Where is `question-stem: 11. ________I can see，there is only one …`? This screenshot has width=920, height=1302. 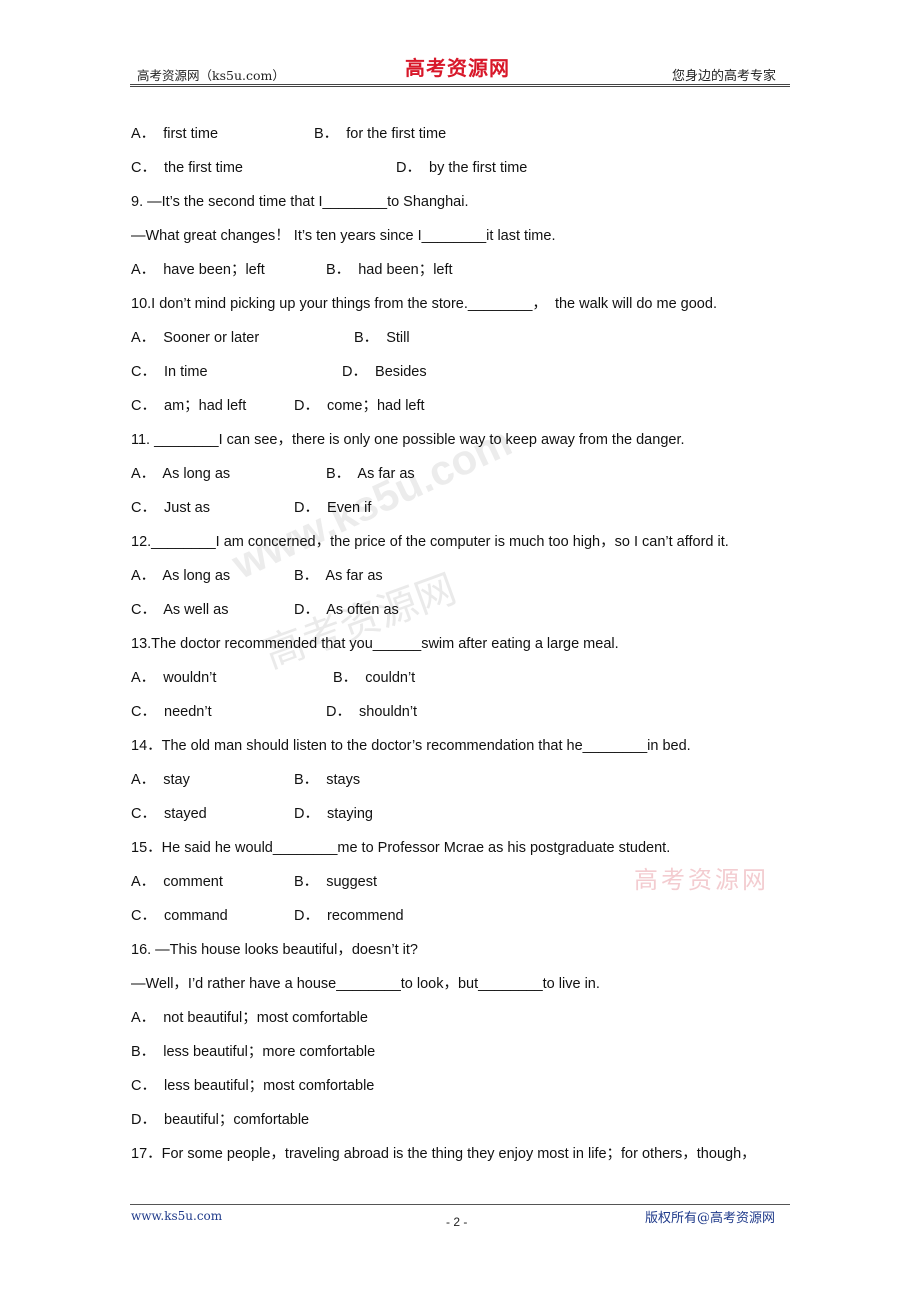
question-stem: 11. ________I can see，there is only one … is located at coordinates (408, 440).